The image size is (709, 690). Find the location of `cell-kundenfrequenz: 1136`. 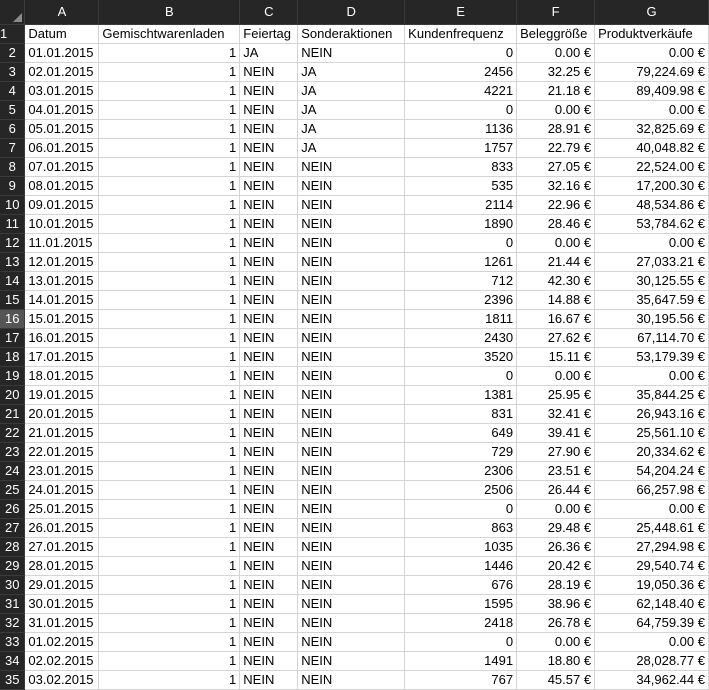

cell-kundenfrequenz: 1136 is located at coordinates (461, 129).